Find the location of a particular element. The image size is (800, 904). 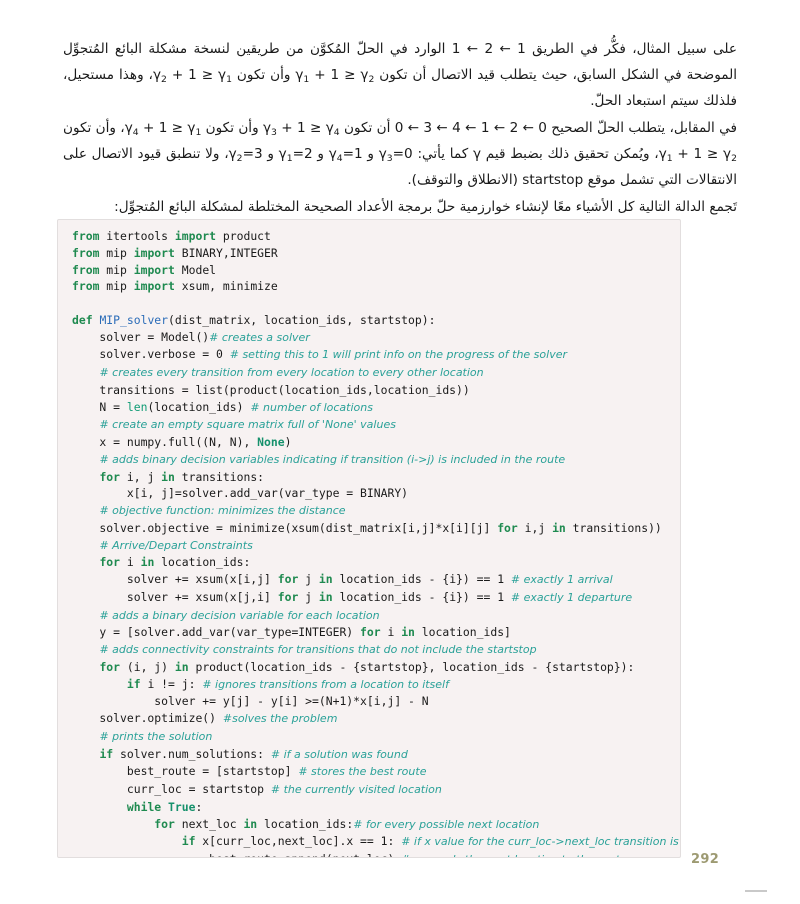

code-token: solver.verbose = is located at coordinates (144, 354).